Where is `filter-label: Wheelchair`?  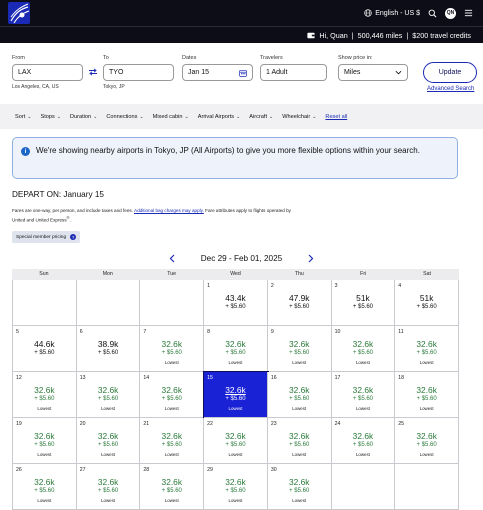
filter-label: Wheelchair is located at coordinates (296, 116).